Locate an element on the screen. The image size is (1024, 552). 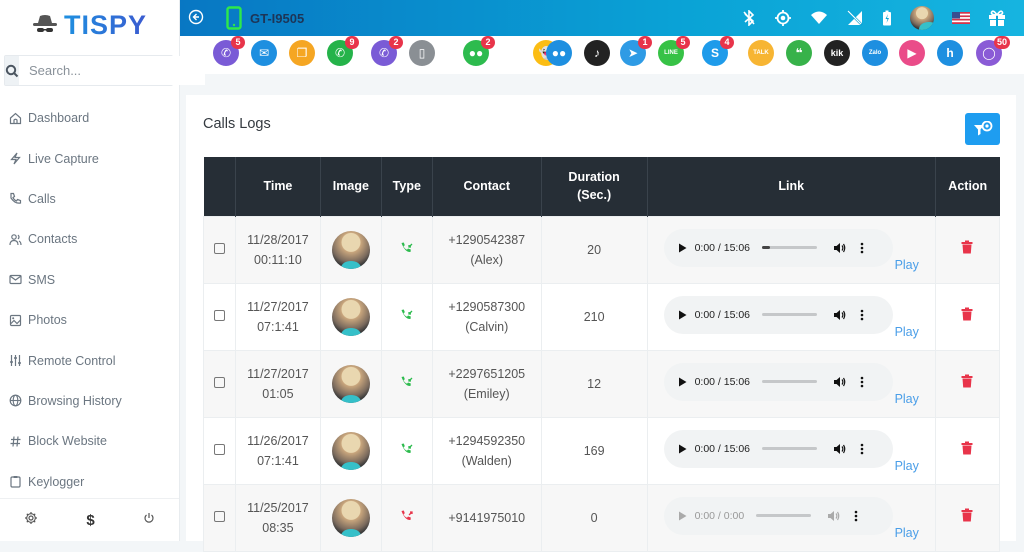
time-cell: 11/27/2017 07:1:41 is located at coordinates (277, 316).